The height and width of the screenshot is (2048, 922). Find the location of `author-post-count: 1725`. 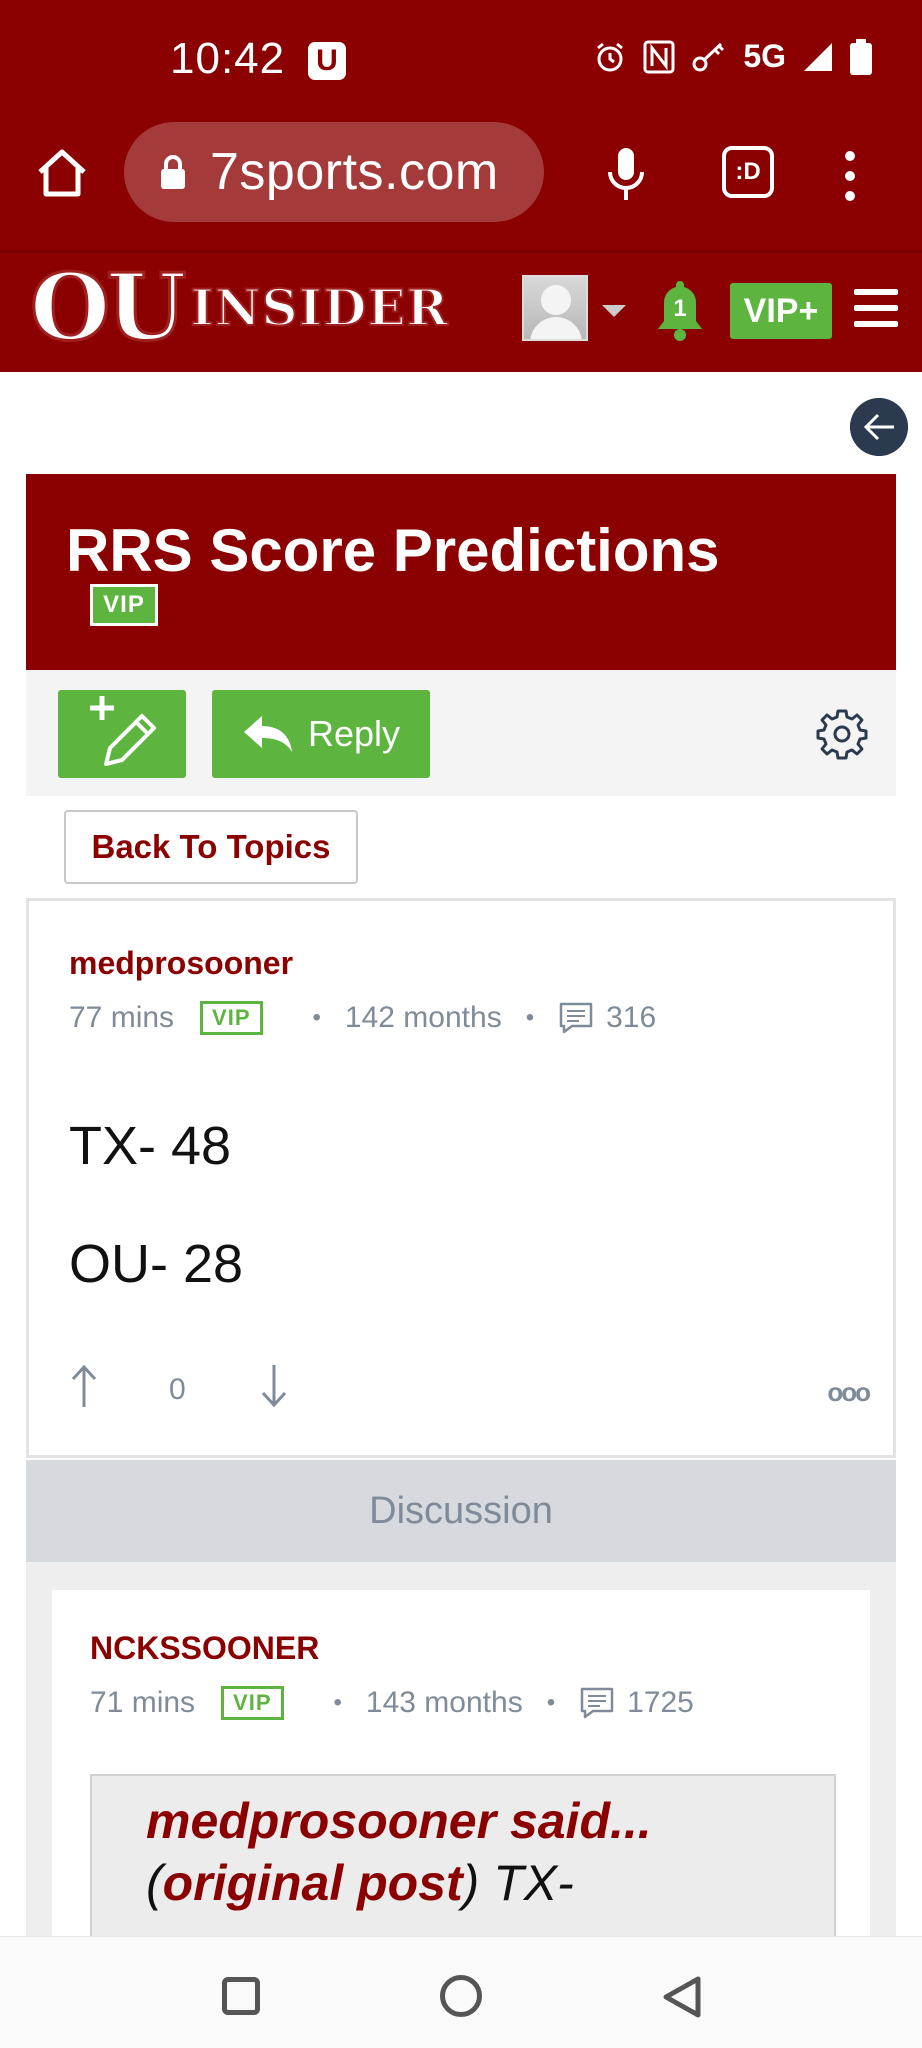

author-post-count: 1725 is located at coordinates (660, 1702).